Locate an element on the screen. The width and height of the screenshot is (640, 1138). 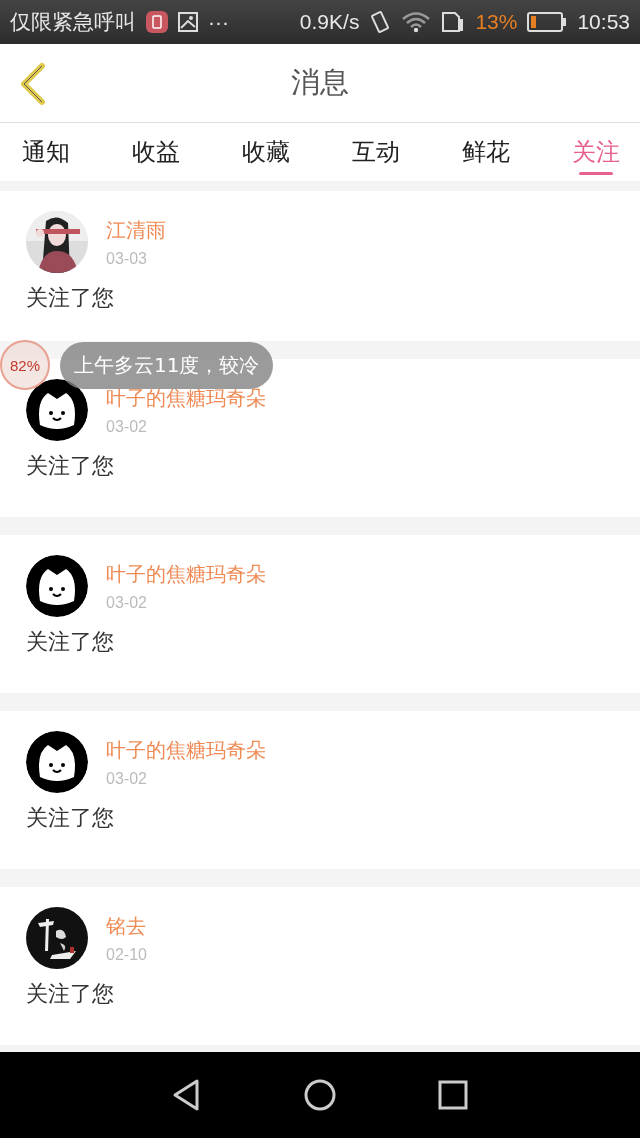
battery-percent: 13% is located at coordinates (496, 22).